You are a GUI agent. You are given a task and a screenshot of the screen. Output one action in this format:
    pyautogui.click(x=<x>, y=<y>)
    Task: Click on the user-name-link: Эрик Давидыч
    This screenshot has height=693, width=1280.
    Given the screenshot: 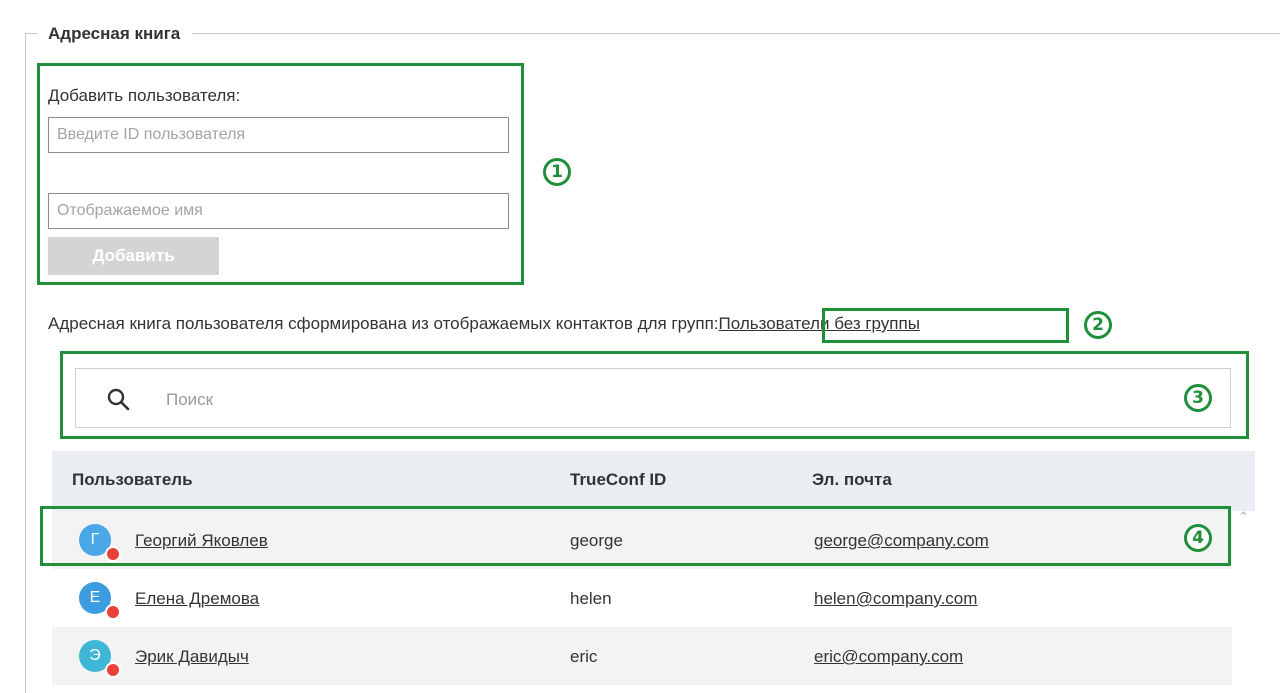 What is the action you would take?
    pyautogui.click(x=192, y=657)
    